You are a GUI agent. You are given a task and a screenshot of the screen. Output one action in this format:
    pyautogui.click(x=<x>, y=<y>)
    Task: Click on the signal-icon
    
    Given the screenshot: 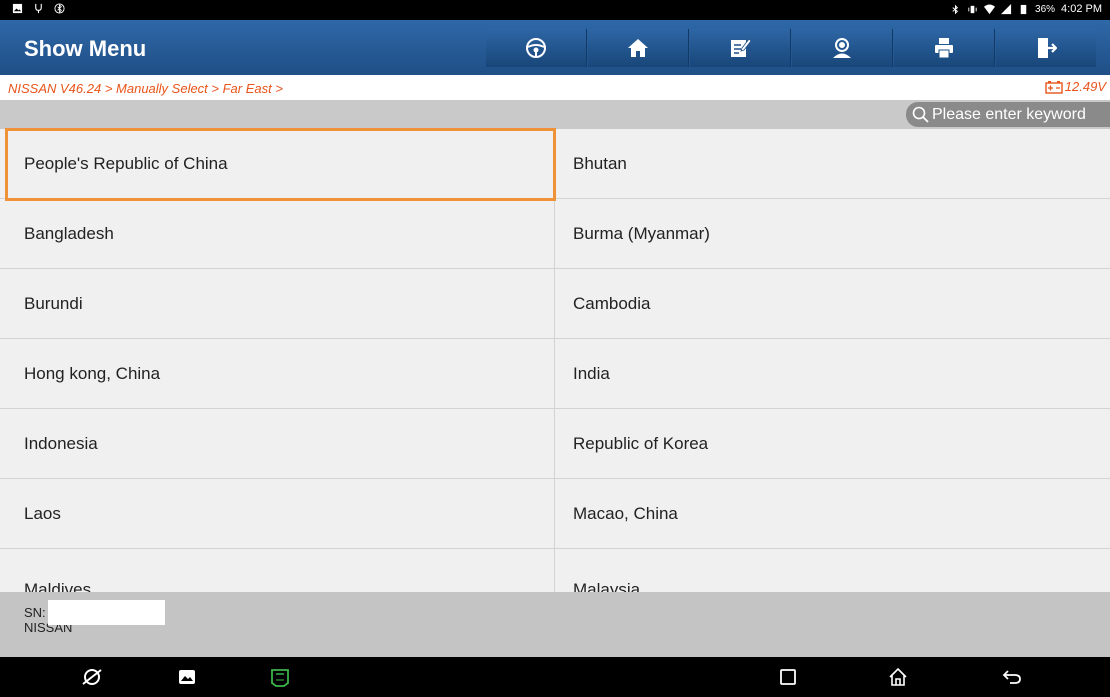 What is the action you would take?
    pyautogui.click(x=1006, y=8)
    